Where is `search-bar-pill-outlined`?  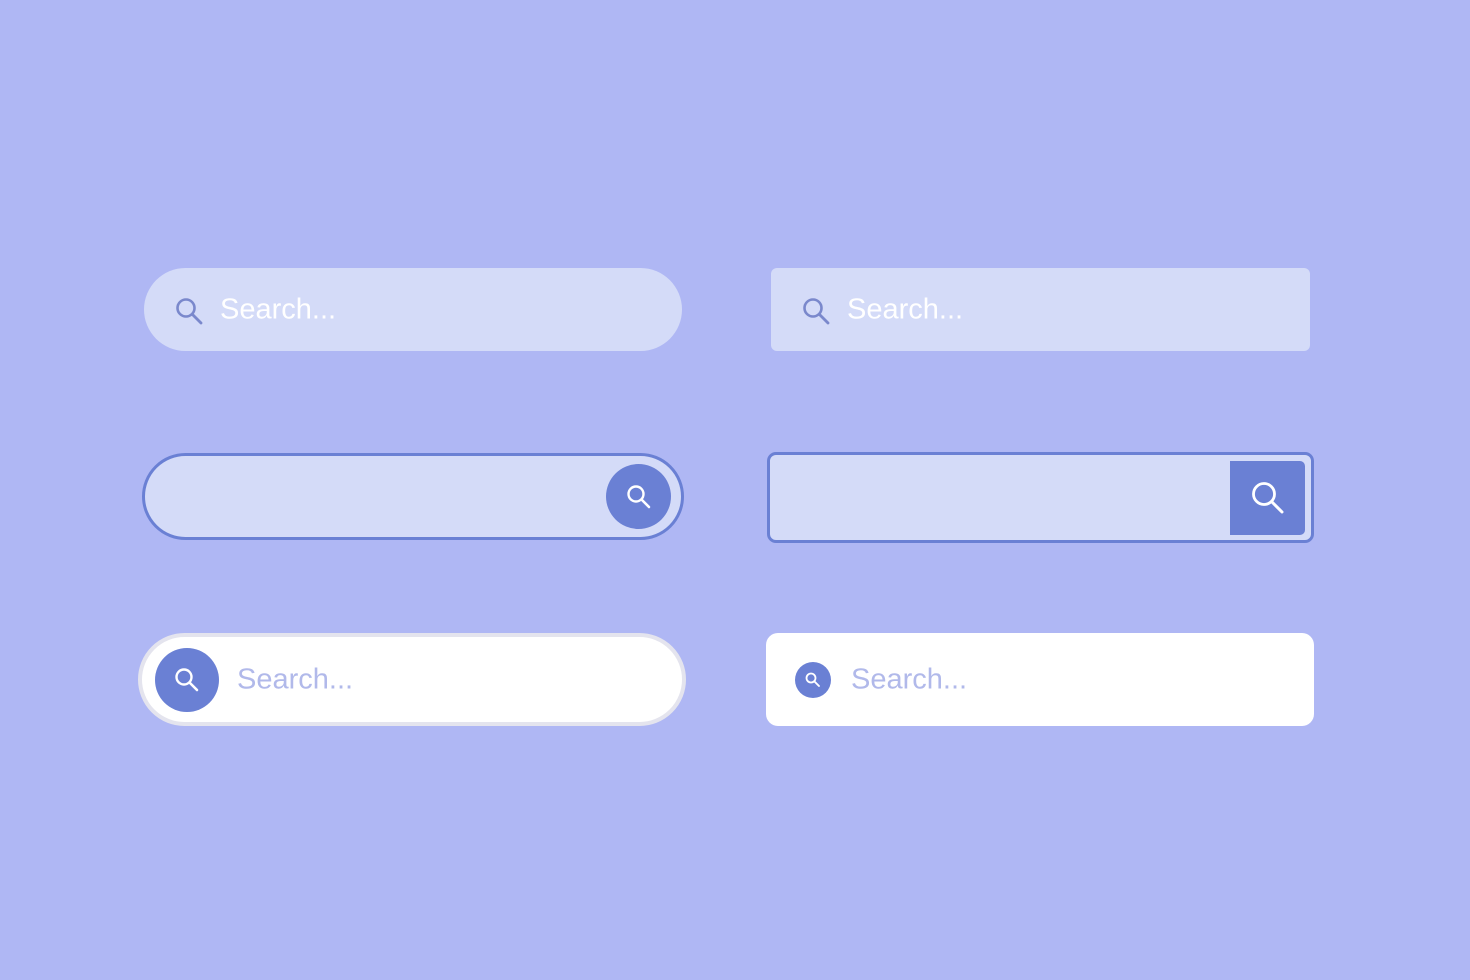
search-bar-pill-outlined is located at coordinates (413, 496).